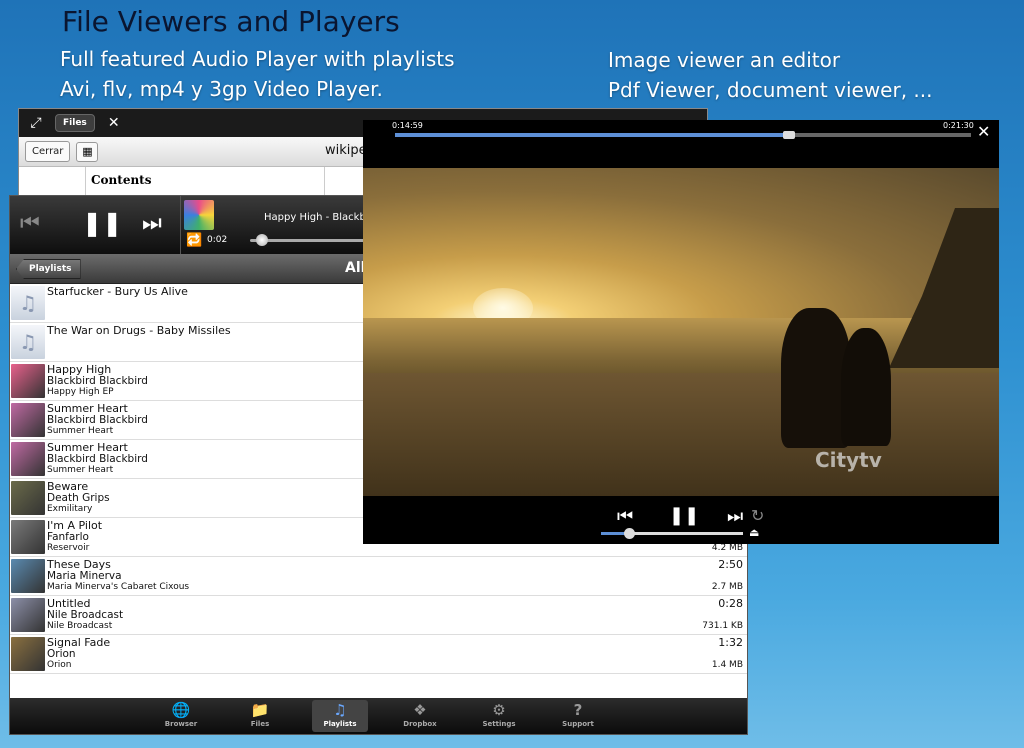 This screenshot has width=1024, height=748. Describe the element at coordinates (70, 509) in the screenshot. I see `track-album: Exmilitary` at that location.